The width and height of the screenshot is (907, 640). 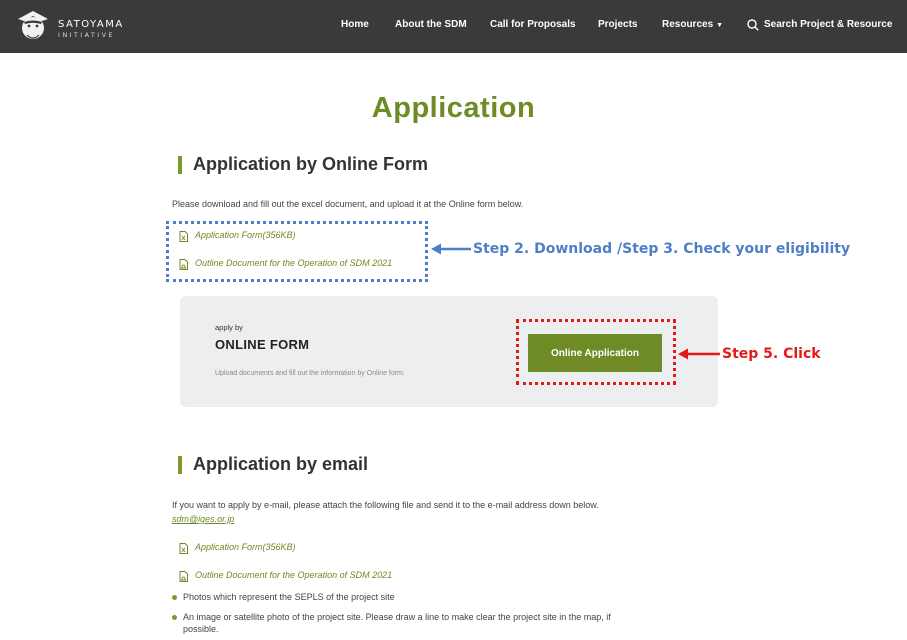 What do you see at coordinates (533, 24) in the screenshot?
I see `nav-call-for-proposals: Call for Proposals` at bounding box center [533, 24].